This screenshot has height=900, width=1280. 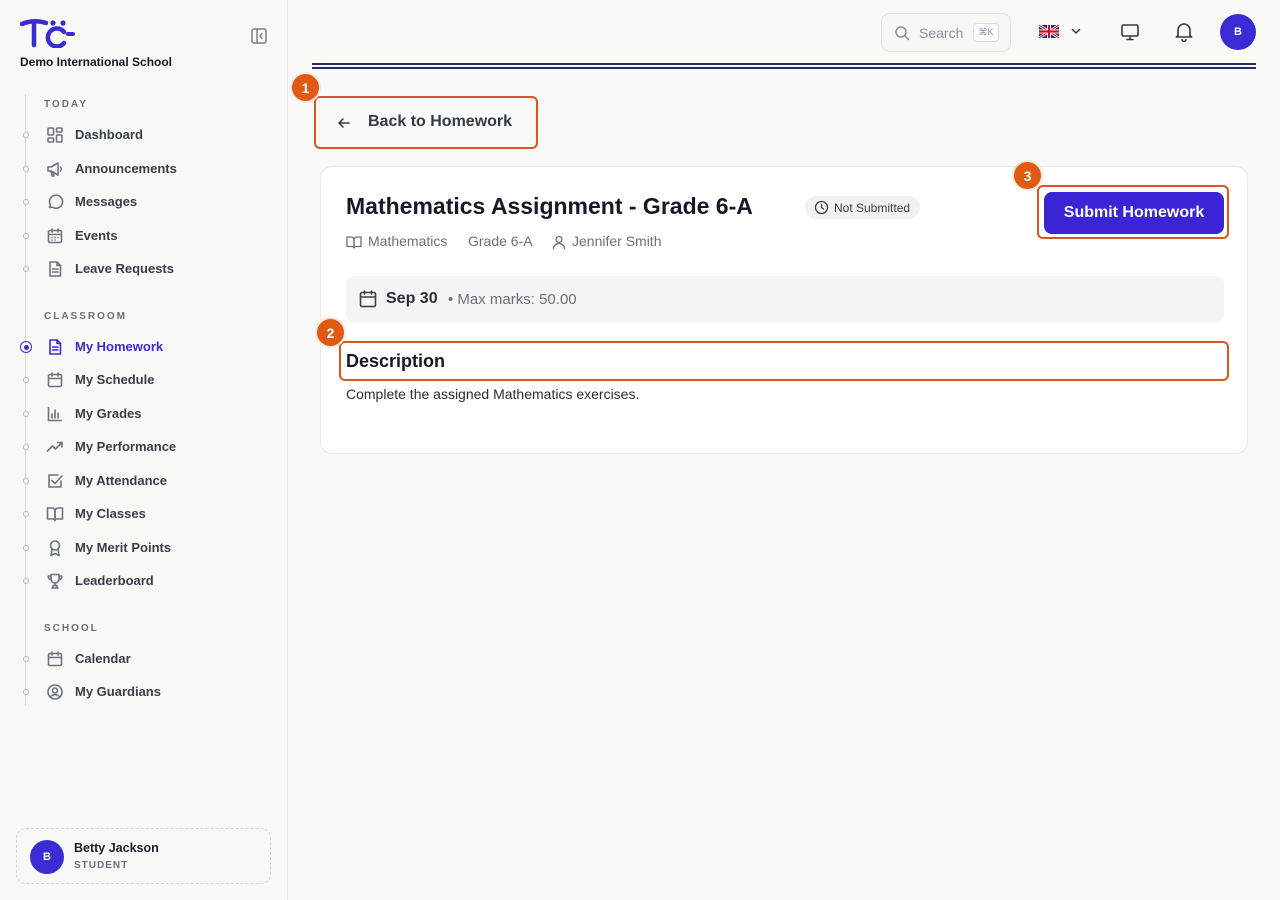 I want to click on sidebar-item-calendar: Calendar, so click(x=144, y=659).